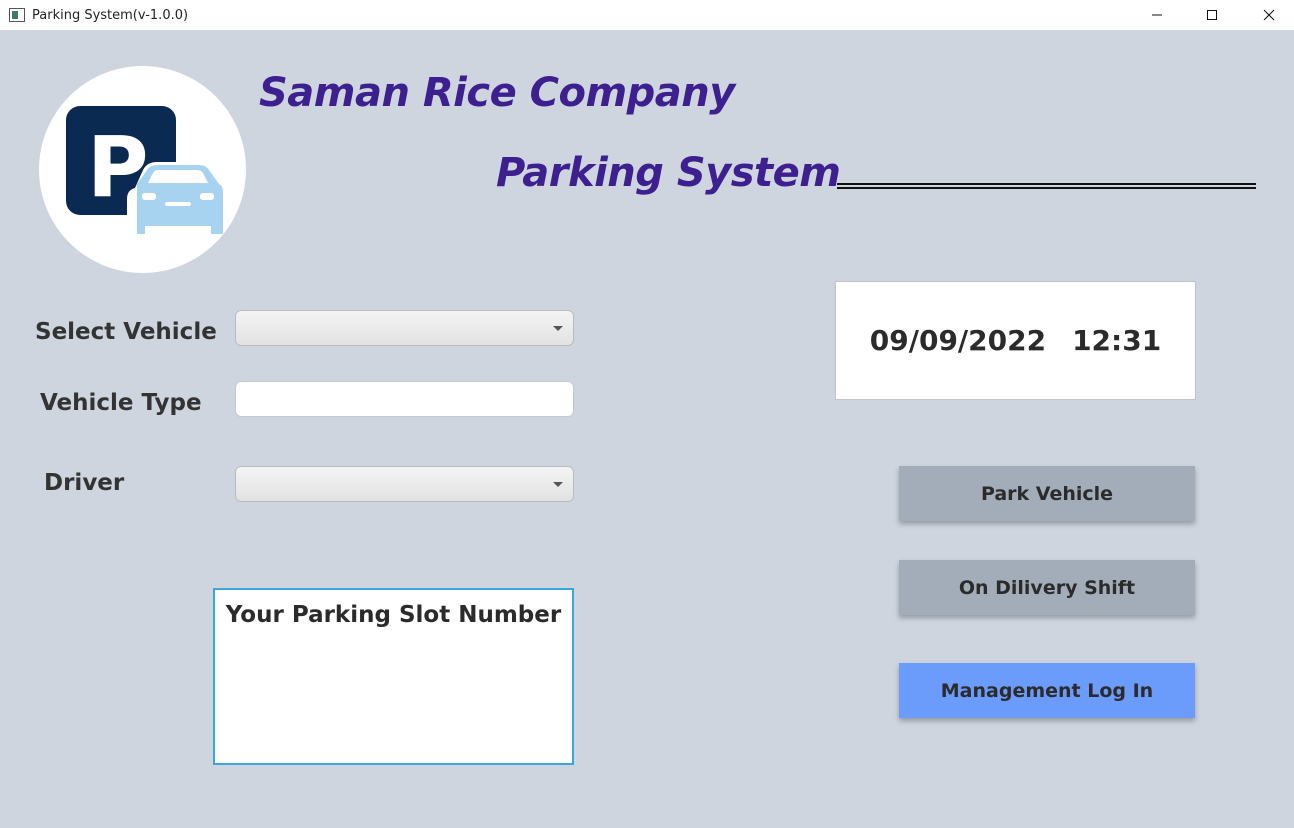  I want to click on minimize-icon, so click(1157, 15).